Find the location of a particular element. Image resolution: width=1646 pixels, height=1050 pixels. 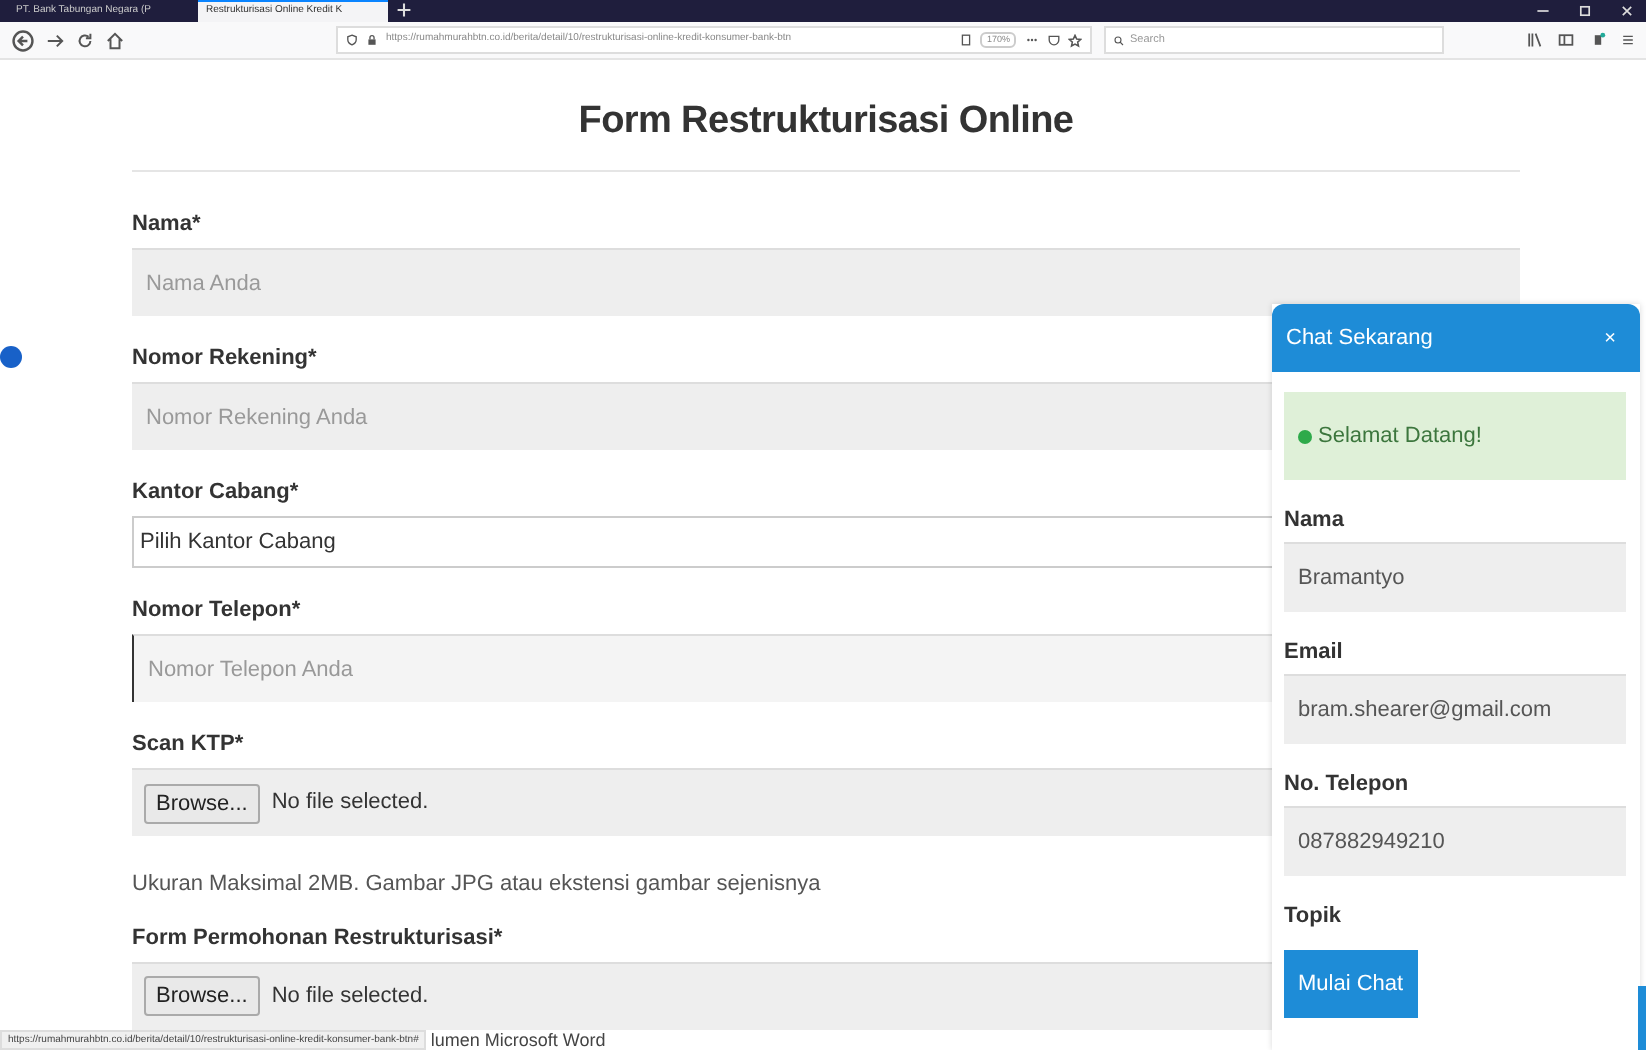

menu-icon is located at coordinates (1628, 40).